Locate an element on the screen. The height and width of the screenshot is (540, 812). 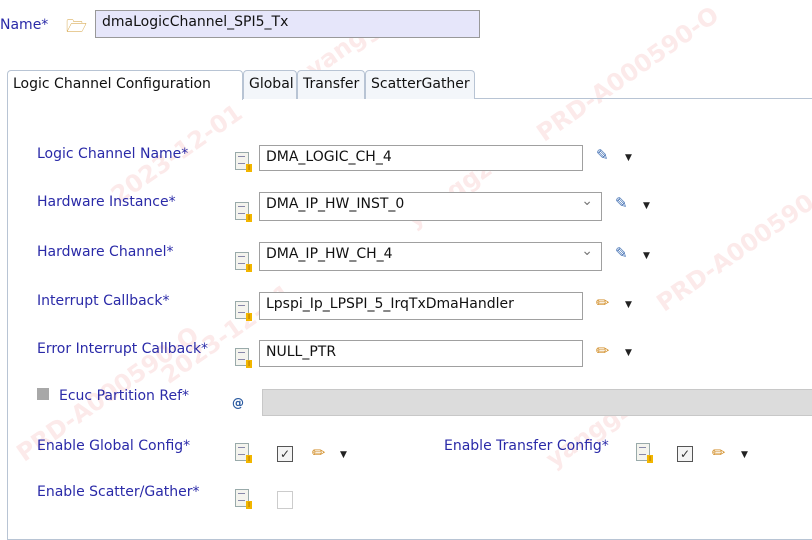
reference-icon: @ is located at coordinates (238, 403).